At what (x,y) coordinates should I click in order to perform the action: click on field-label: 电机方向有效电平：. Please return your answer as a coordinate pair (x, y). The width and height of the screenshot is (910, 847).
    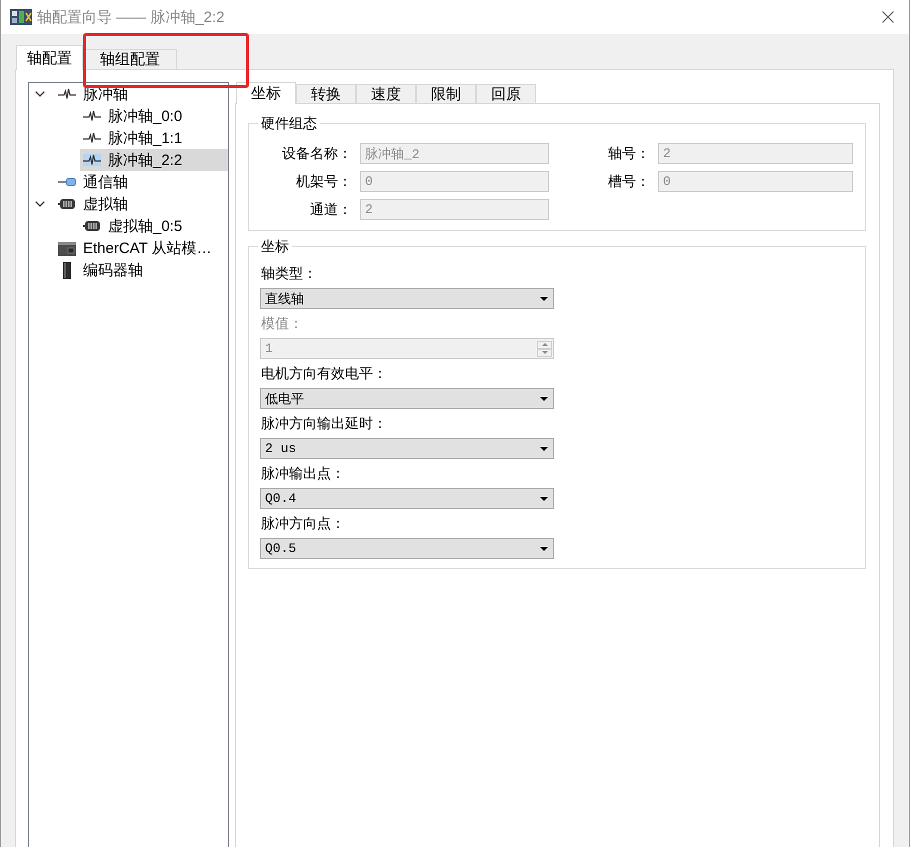
    Looking at the image, I should click on (324, 373).